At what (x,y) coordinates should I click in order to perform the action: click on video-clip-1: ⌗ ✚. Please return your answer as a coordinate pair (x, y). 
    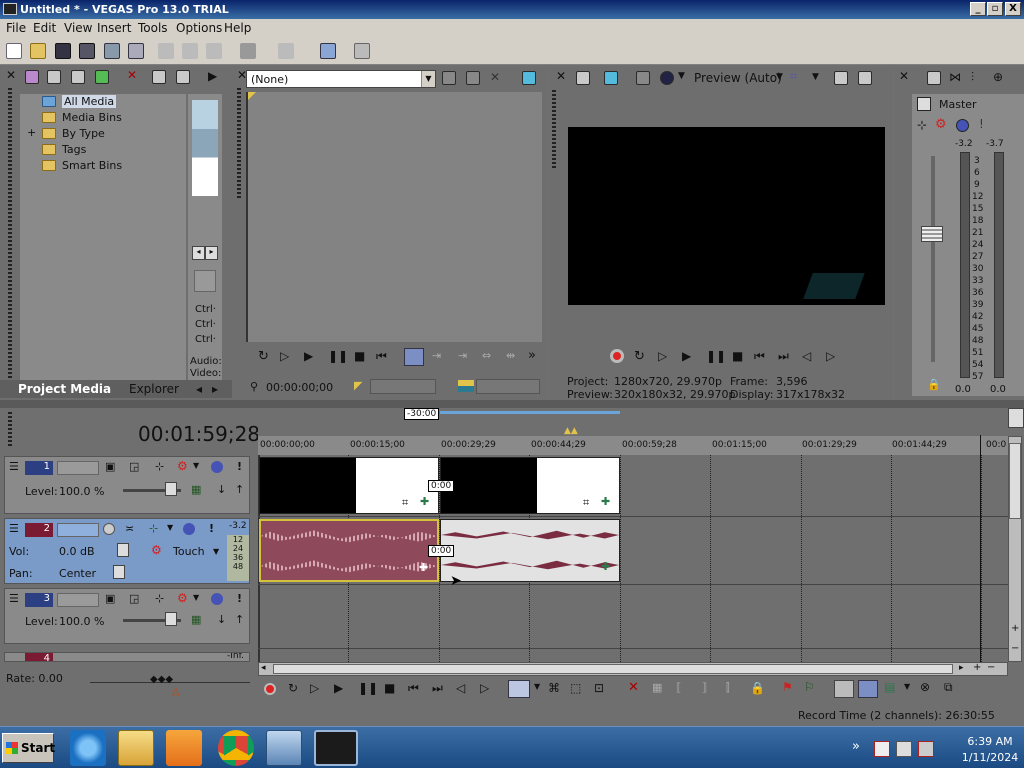
    Looking at the image, I should click on (349, 485).